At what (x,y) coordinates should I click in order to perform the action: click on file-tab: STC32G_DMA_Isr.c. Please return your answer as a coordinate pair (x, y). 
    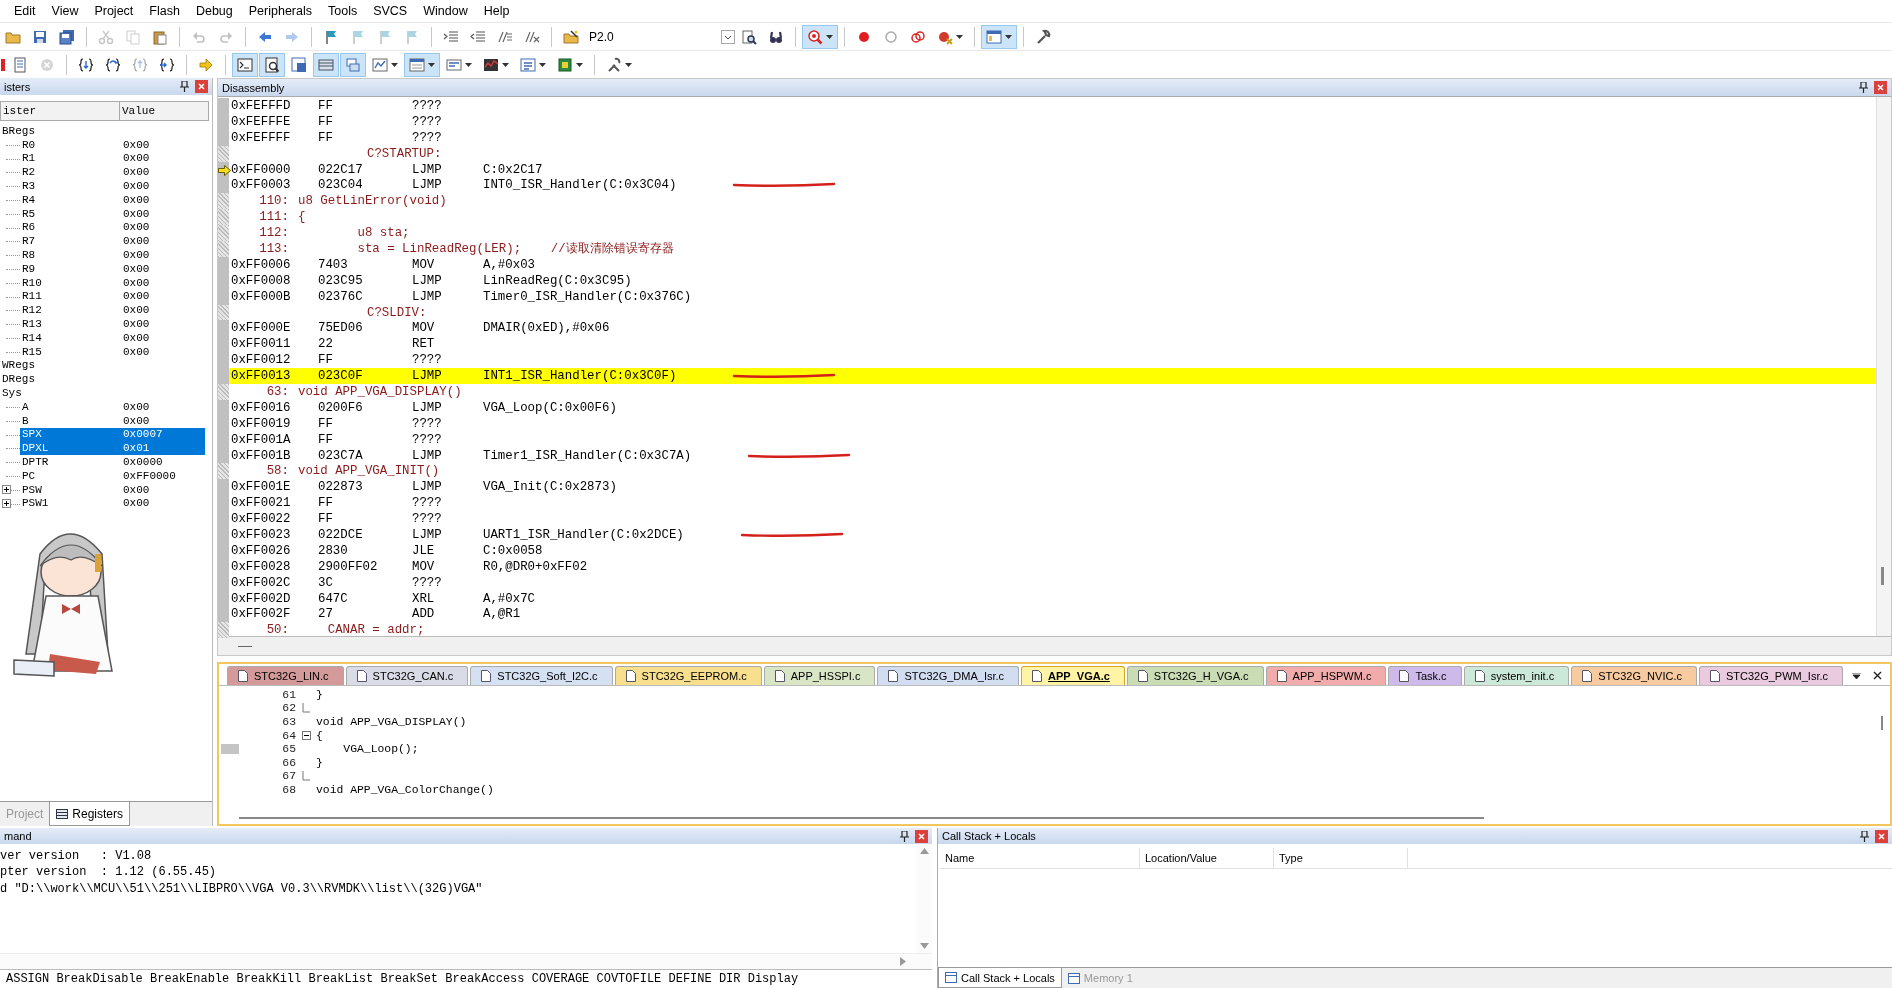
    Looking at the image, I should click on (948, 675).